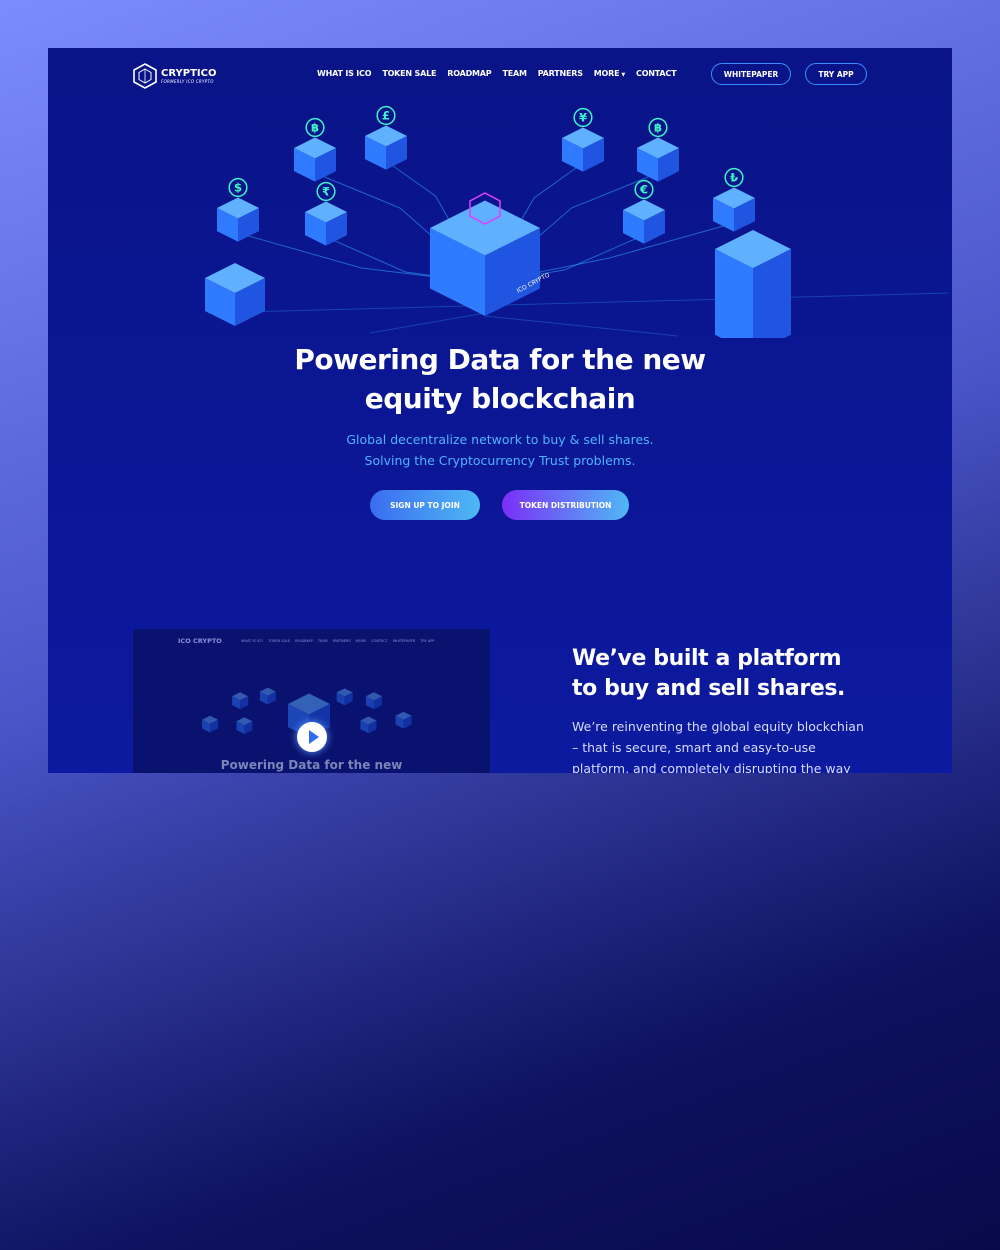 The height and width of the screenshot is (1250, 1000). What do you see at coordinates (344, 73) in the screenshot?
I see `nav-what-is-ico: WHAT IS ICO` at bounding box center [344, 73].